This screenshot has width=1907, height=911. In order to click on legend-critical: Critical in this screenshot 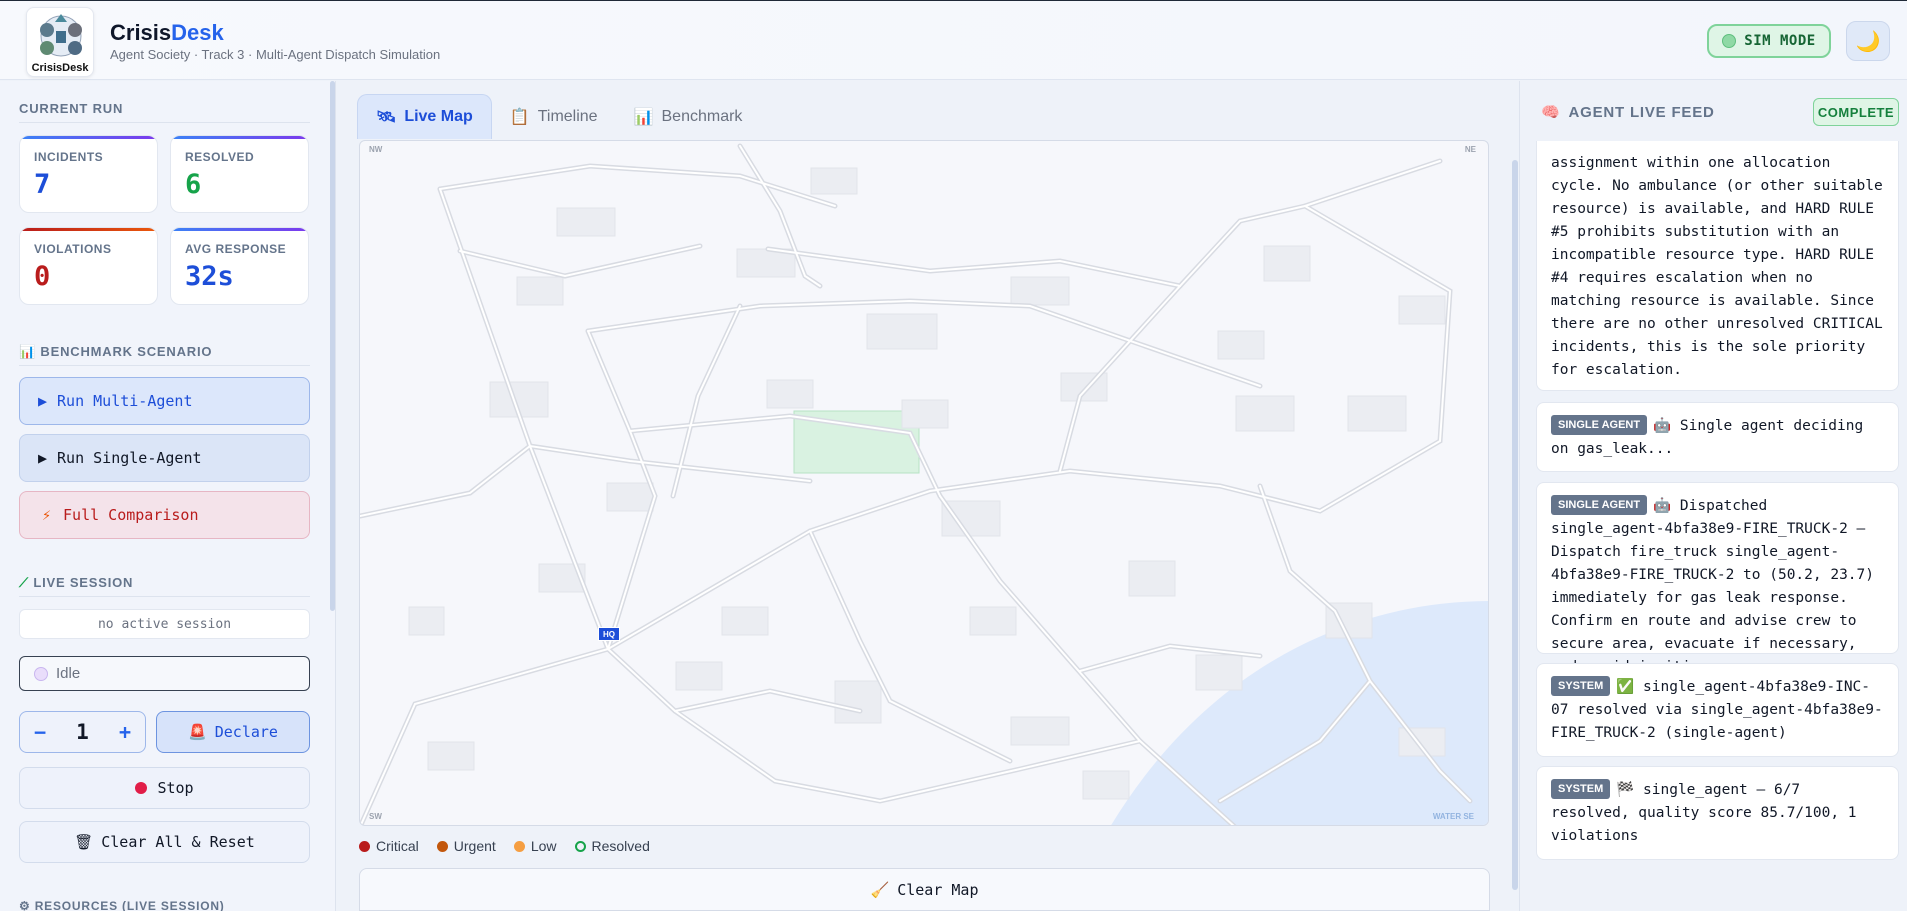, I will do `click(389, 846)`.